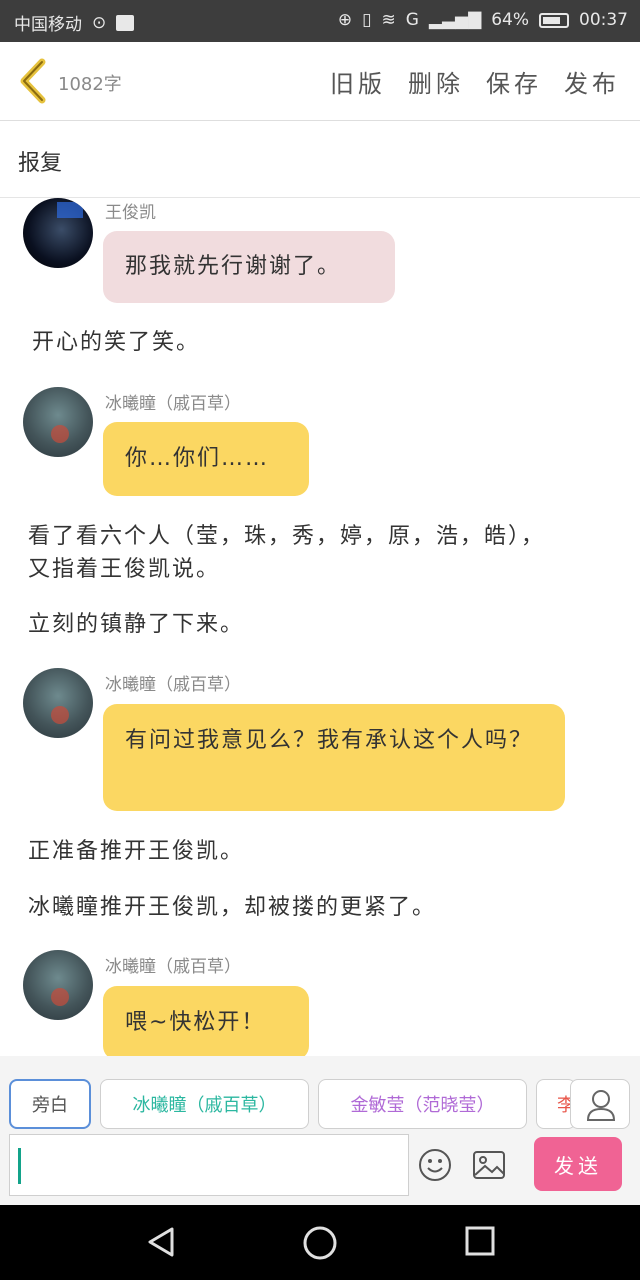 This screenshot has height=1280, width=640. What do you see at coordinates (19, 1166) in the screenshot?
I see `text-cursor` at bounding box center [19, 1166].